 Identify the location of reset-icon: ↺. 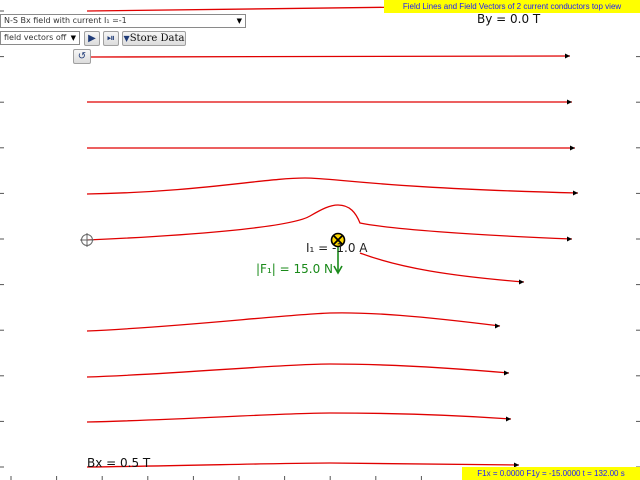
(82, 56).